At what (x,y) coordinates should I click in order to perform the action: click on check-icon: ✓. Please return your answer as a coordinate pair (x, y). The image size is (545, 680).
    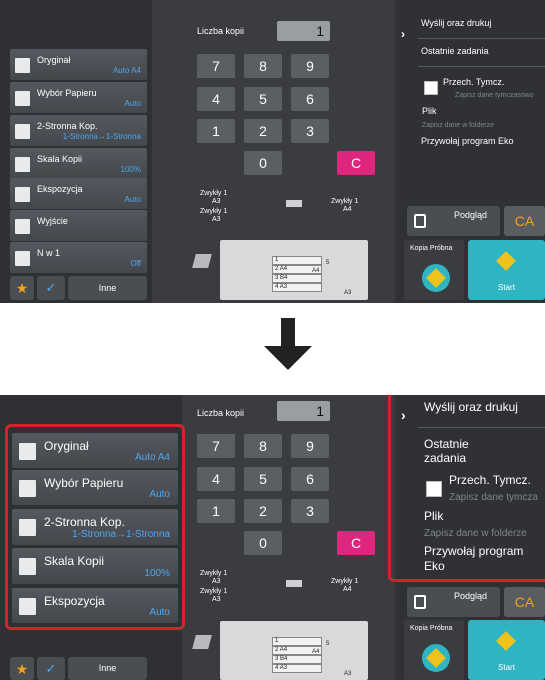
    Looking at the image, I should click on (51, 287).